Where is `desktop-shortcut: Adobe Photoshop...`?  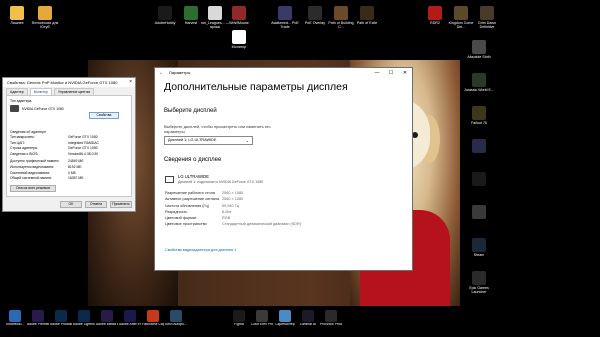 desktop-shortcut: Adobe Photoshop... is located at coordinates (61, 318).